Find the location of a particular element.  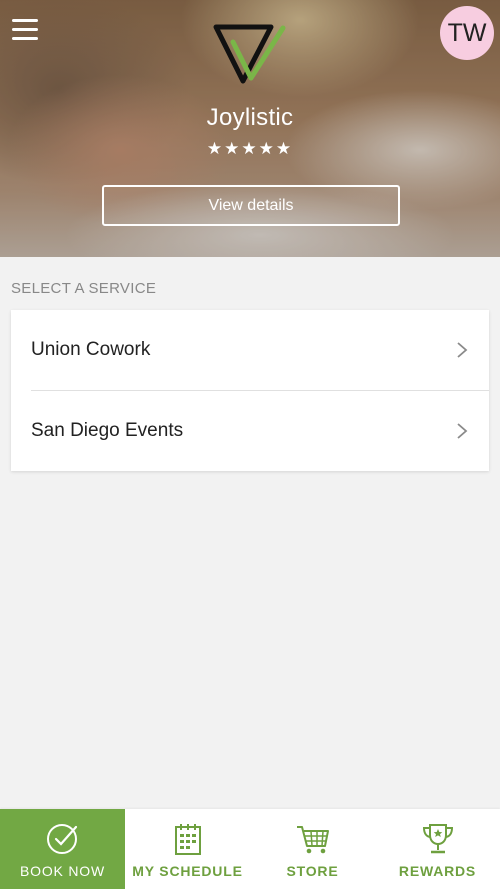

service-item-san-diego-events: San Diego Events is located at coordinates (260, 430).